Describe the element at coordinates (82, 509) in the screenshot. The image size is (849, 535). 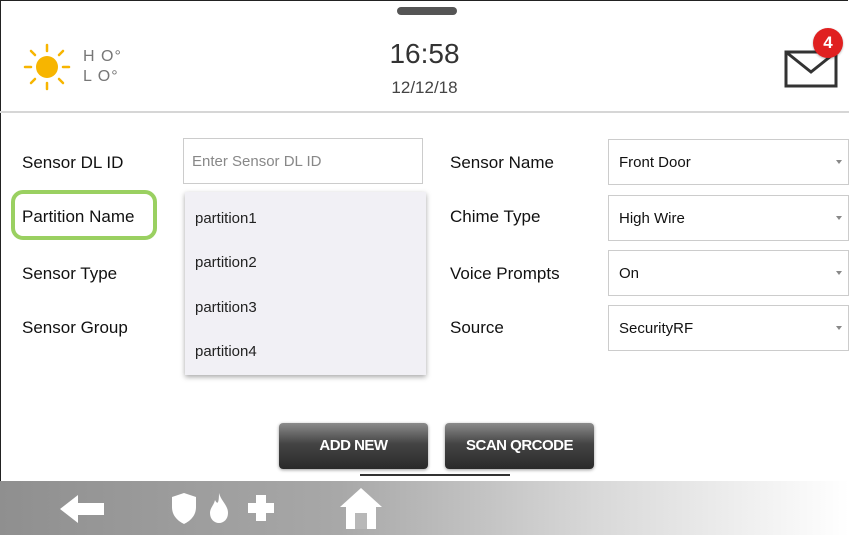
I see `back-arrow-icon` at that location.